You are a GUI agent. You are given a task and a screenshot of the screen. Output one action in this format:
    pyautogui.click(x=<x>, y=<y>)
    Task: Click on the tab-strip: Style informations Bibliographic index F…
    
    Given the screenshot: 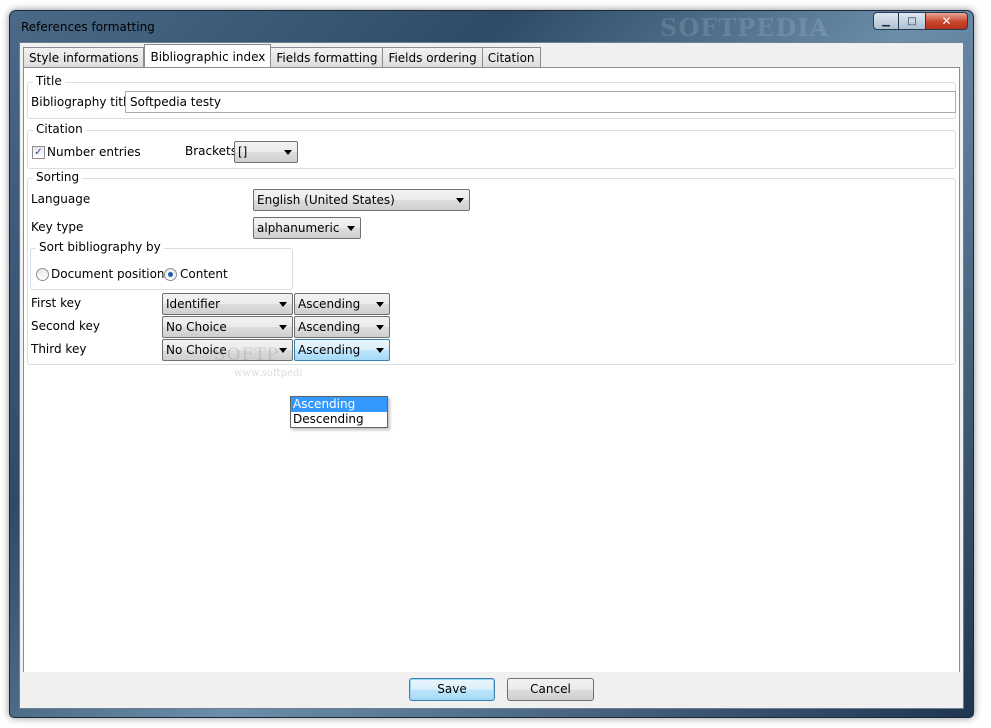 What is the action you would take?
    pyautogui.click(x=282, y=56)
    